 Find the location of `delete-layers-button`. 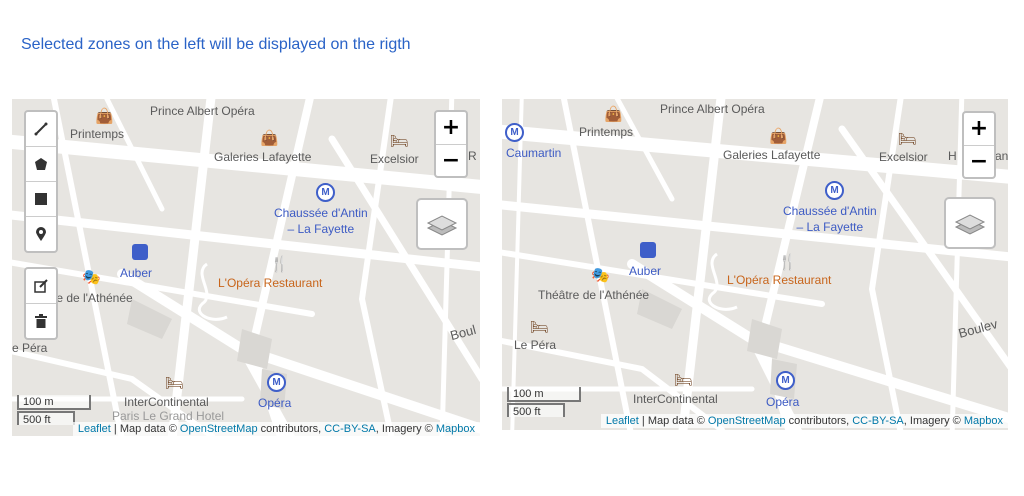

delete-layers-button is located at coordinates (41, 321).